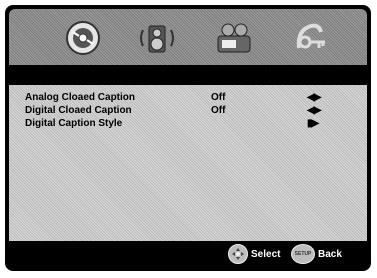 Image resolution: width=377 pixels, height=278 pixels. I want to click on dpad-icon, so click(238, 254).